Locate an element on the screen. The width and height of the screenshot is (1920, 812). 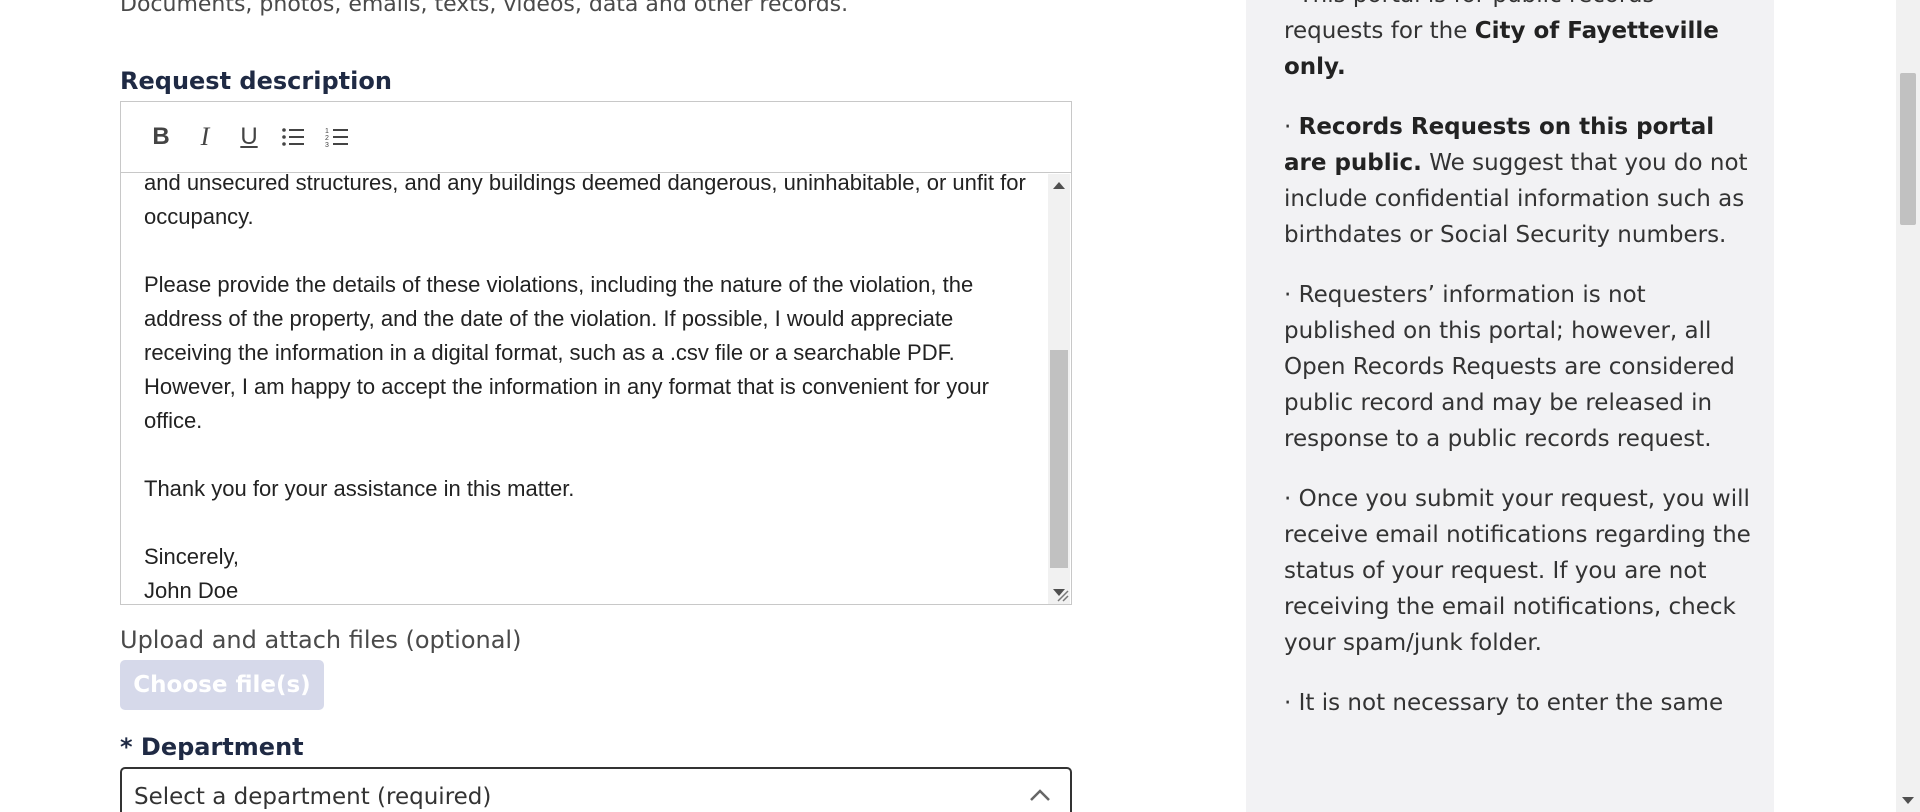
page-scroll-down-arrow-icon is located at coordinates (1908, 800).